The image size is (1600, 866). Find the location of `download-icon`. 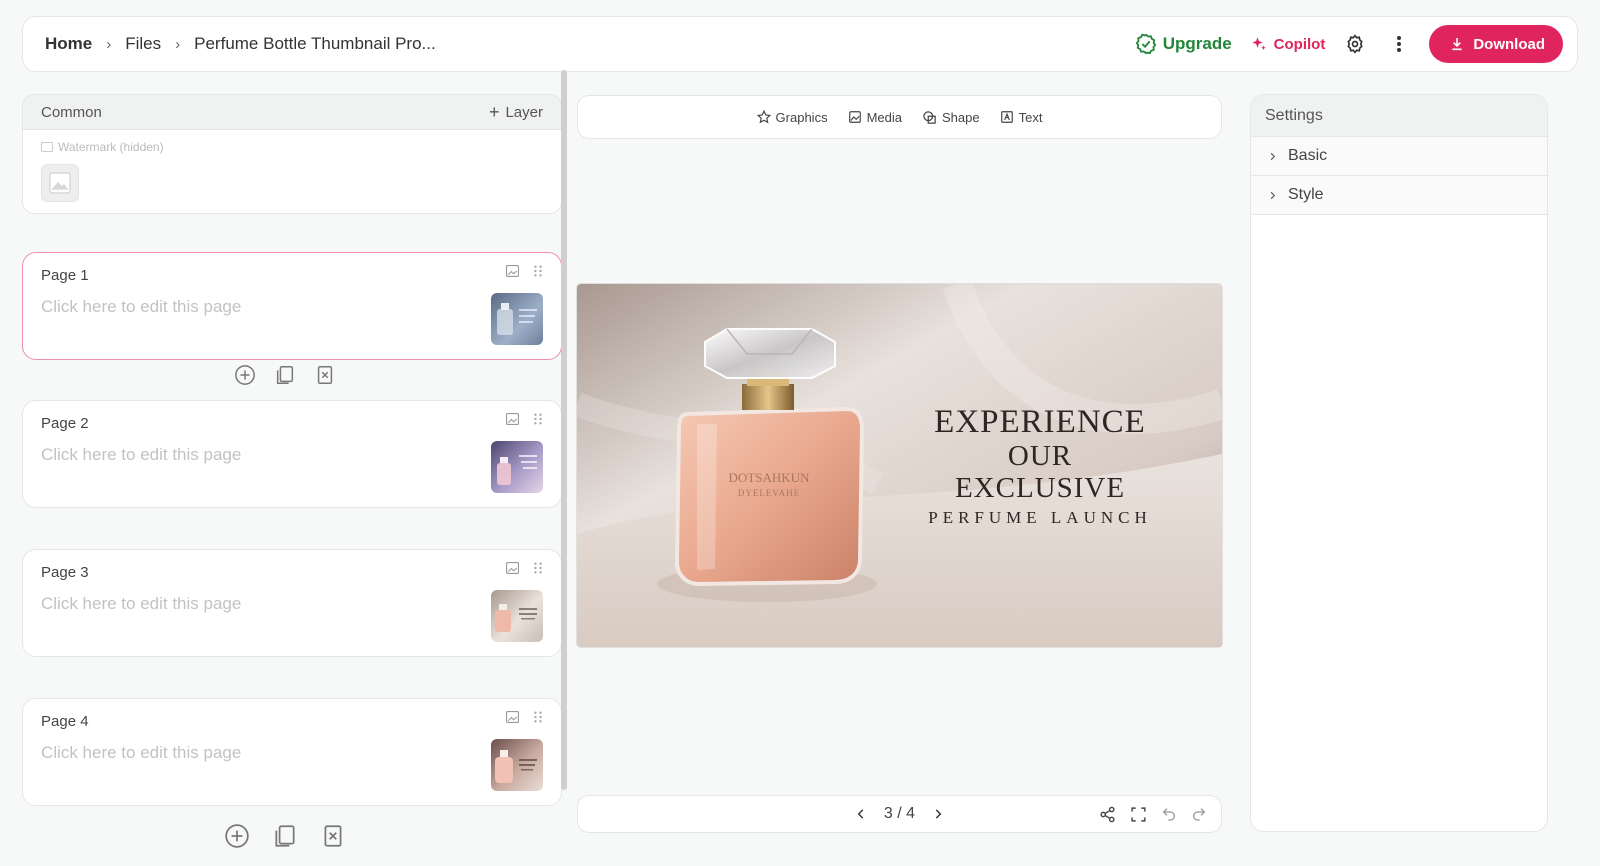

download-icon is located at coordinates (1457, 44).